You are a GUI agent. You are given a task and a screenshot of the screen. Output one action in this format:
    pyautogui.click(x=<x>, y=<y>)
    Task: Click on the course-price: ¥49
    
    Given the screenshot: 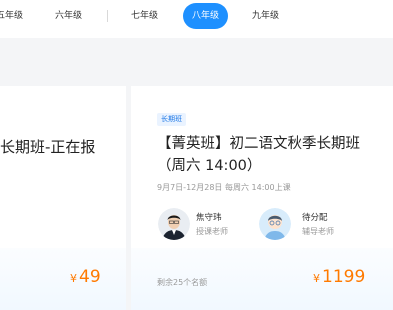 What is the action you would take?
    pyautogui.click(x=85, y=277)
    